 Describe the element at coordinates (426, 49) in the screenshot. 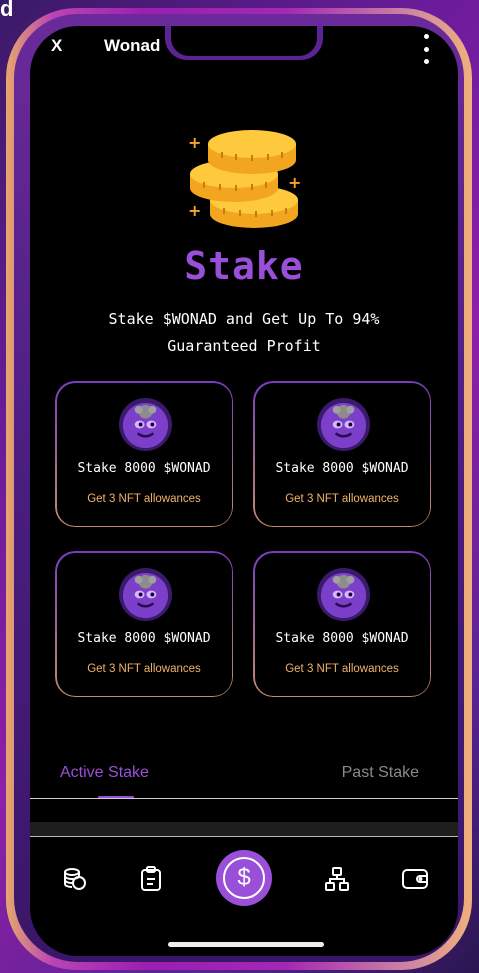

I see `more-menu-icon` at that location.